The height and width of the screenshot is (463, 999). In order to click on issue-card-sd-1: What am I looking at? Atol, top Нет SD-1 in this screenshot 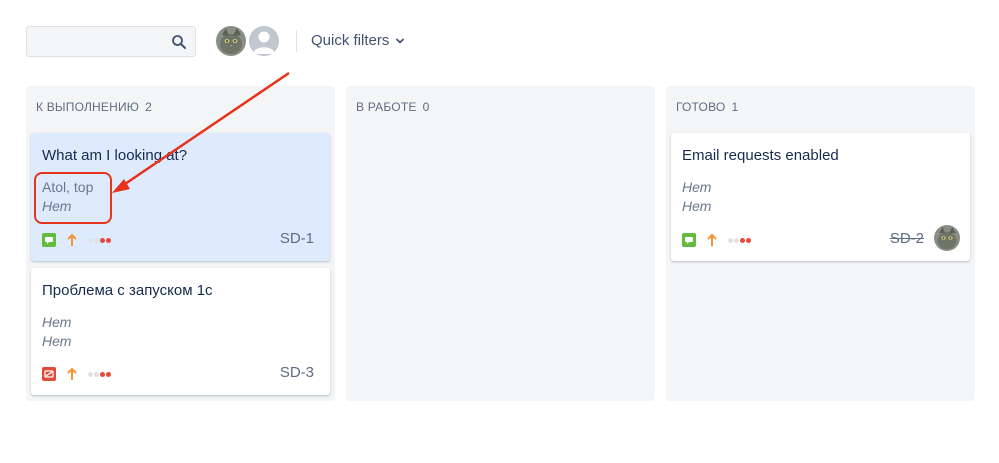, I will do `click(180, 197)`.